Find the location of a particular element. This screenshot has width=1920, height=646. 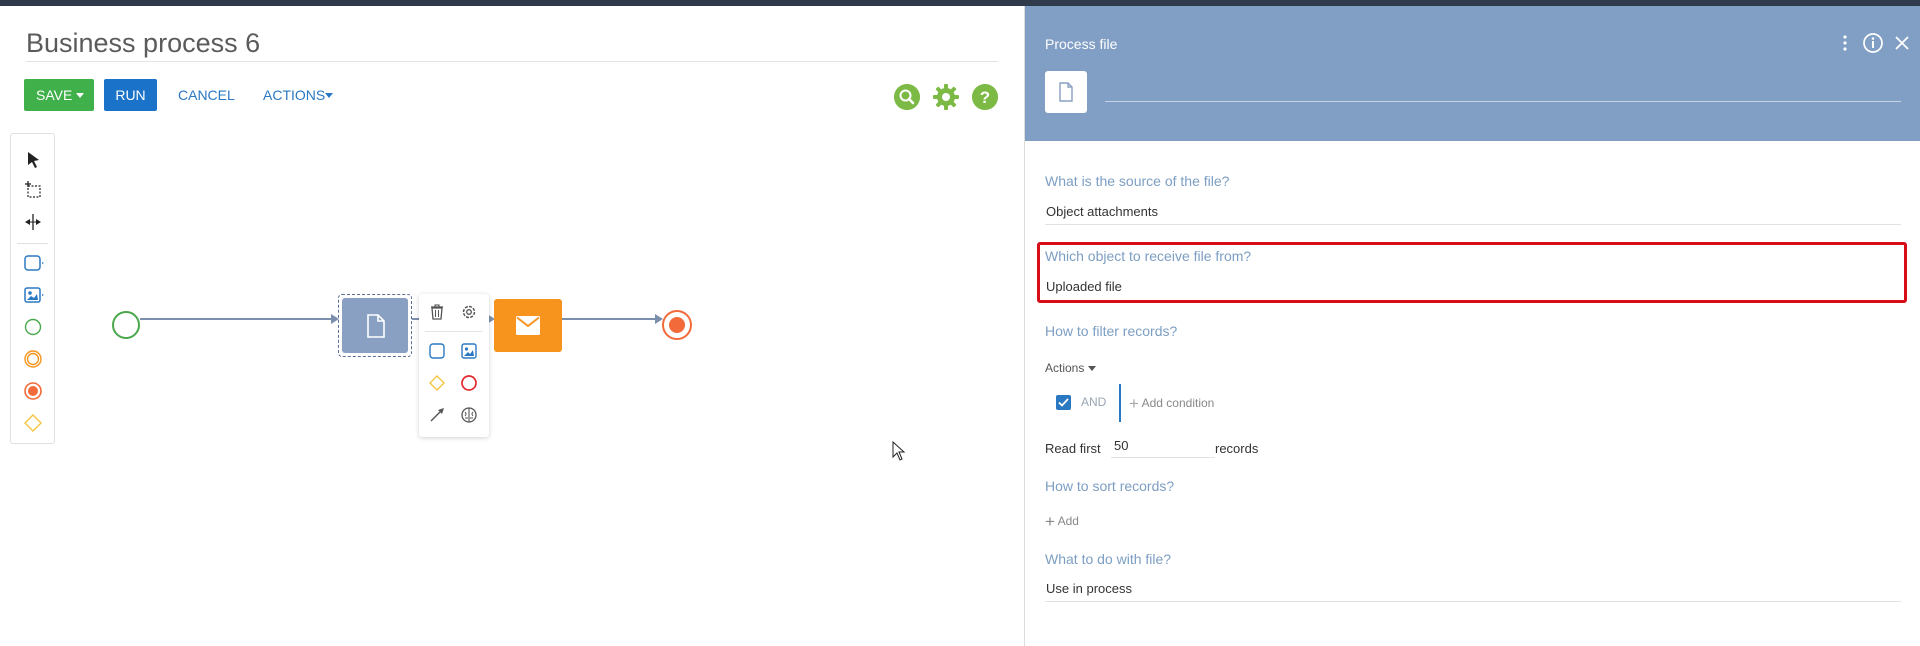

element-context-menu is located at coordinates (454, 365).